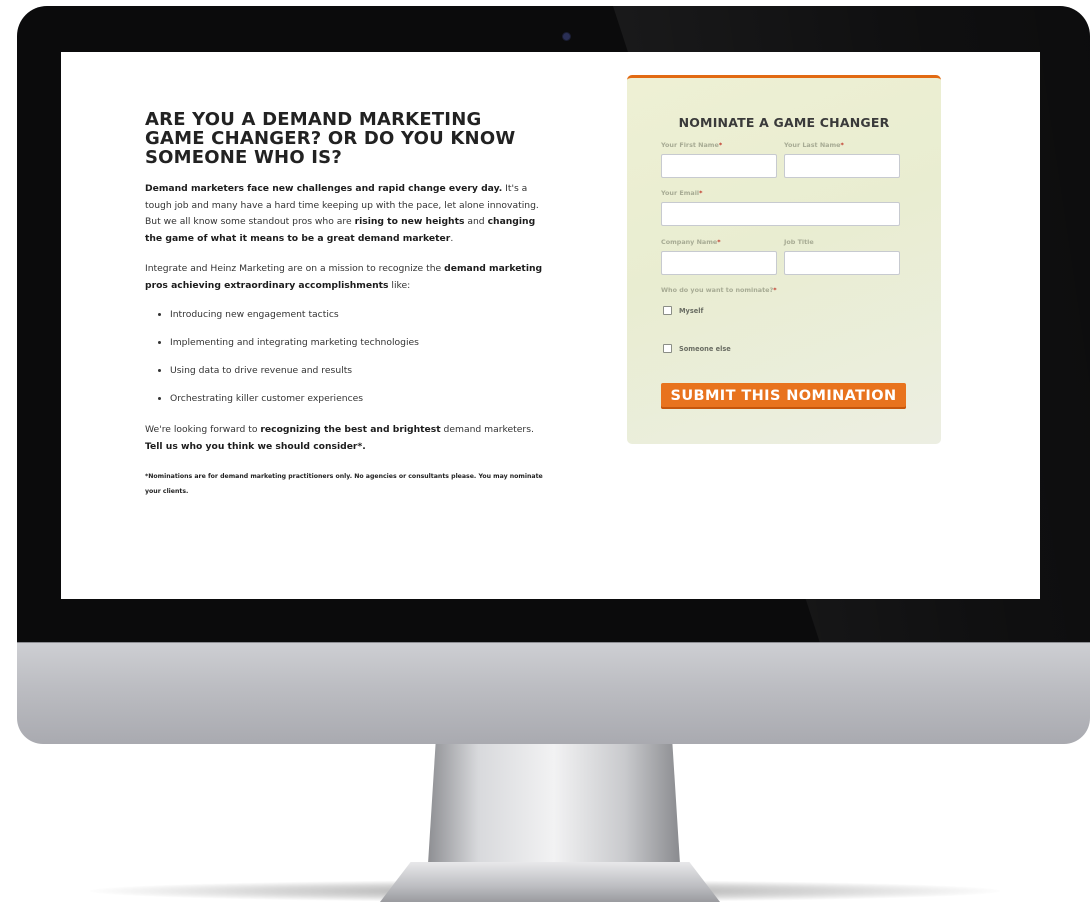  I want to click on option-someone-else: Someone else, so click(697, 348).